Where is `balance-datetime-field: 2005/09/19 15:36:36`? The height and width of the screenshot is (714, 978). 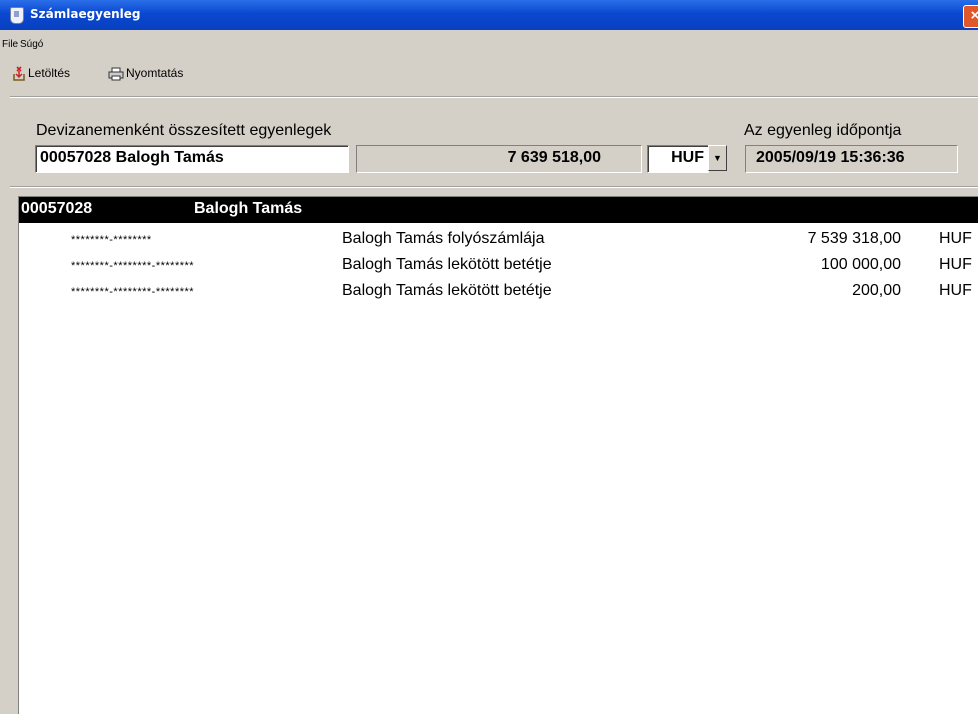
balance-datetime-field: 2005/09/19 15:36:36 is located at coordinates (851, 159).